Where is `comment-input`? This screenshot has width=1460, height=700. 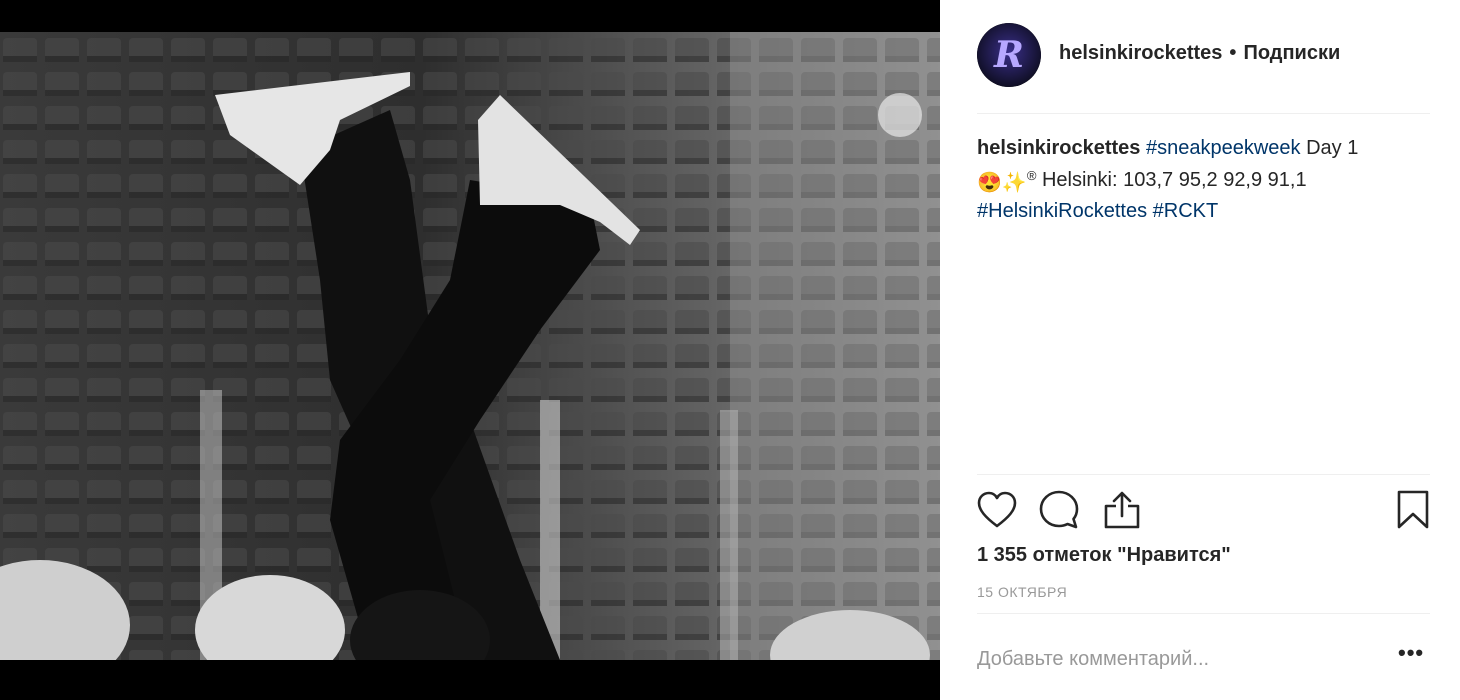
comment-input is located at coordinates (1177, 659).